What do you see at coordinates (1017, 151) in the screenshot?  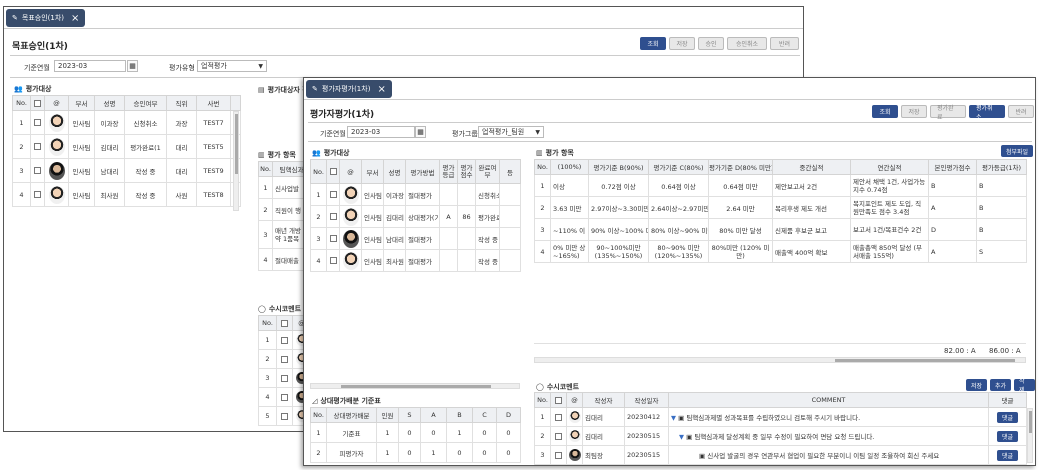 I see `attach-file-button: 첨부파일` at bounding box center [1017, 151].